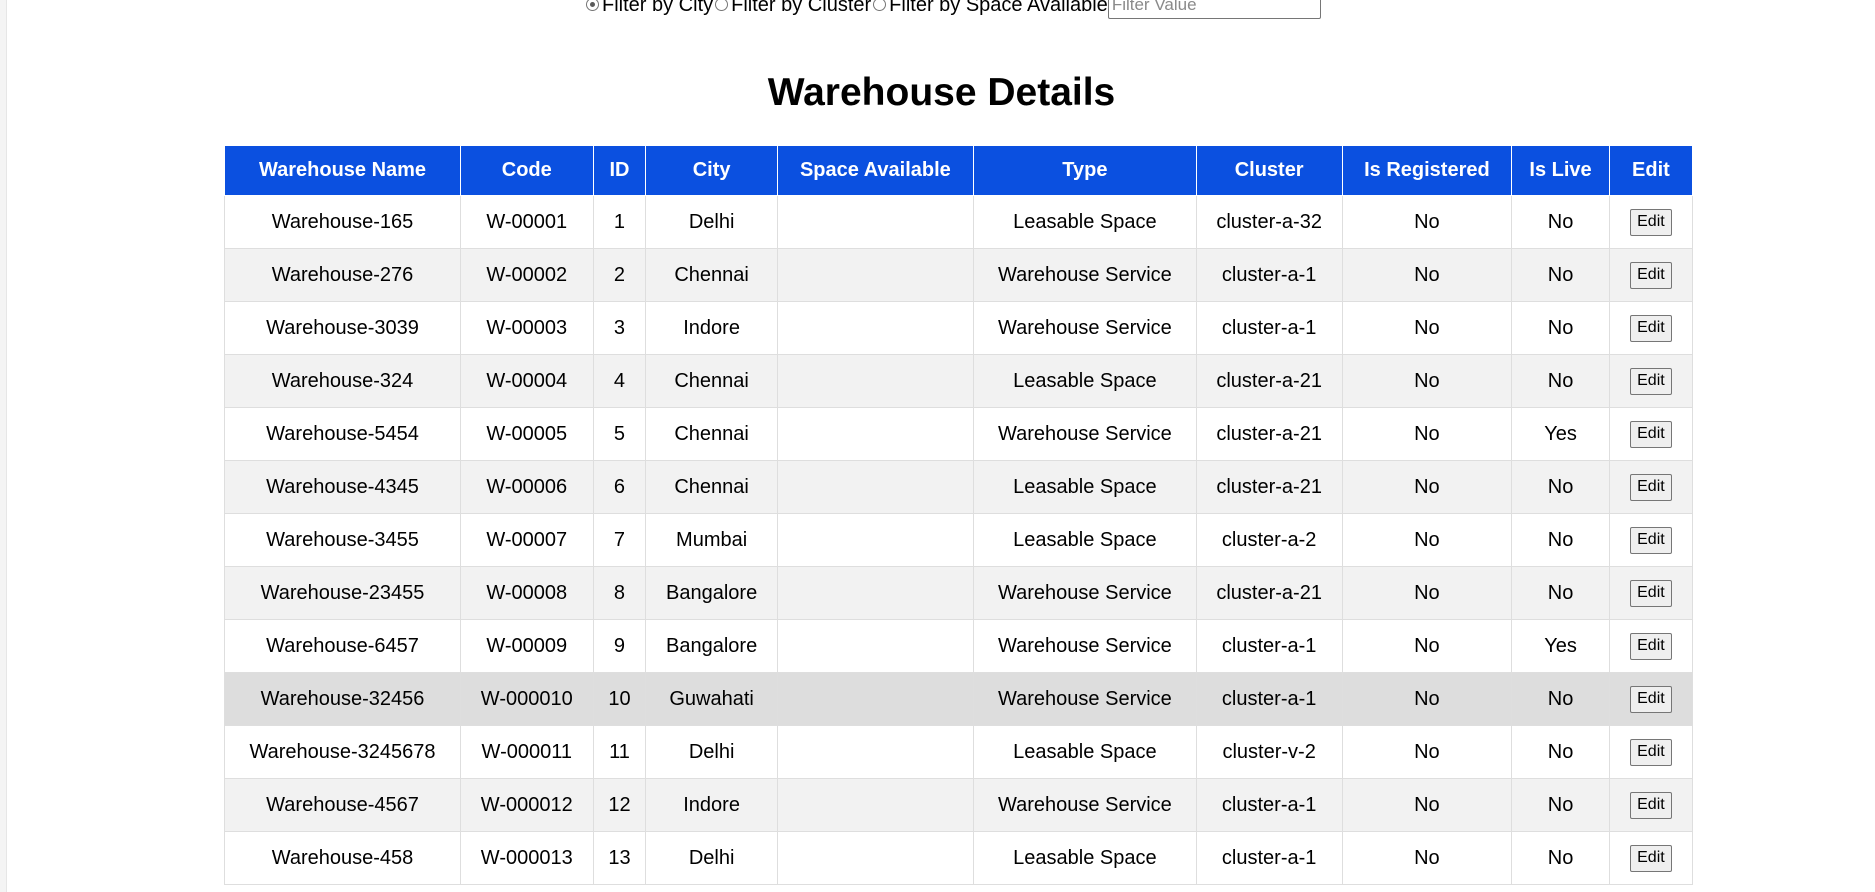 The height and width of the screenshot is (892, 1875). I want to click on cell-id: 12, so click(619, 805).